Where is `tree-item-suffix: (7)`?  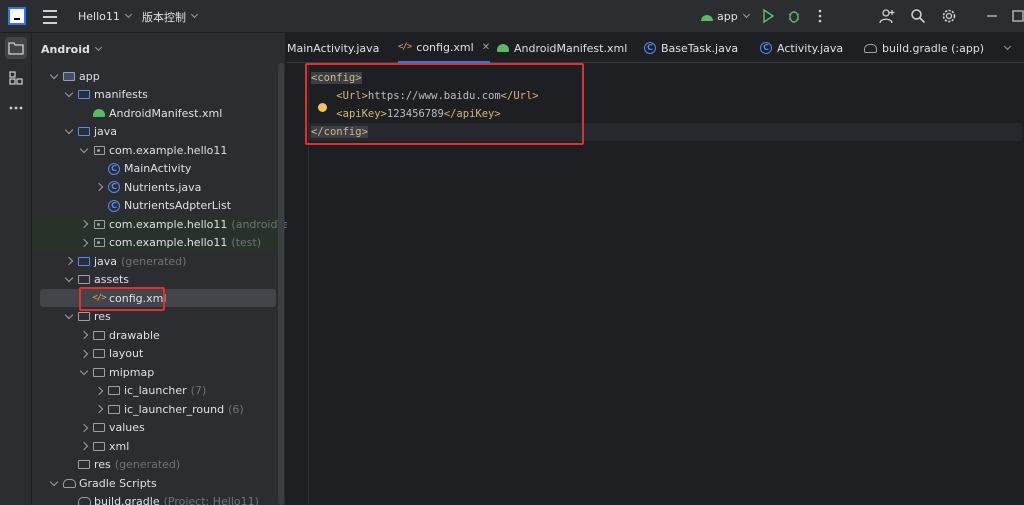
tree-item-suffix: (7) is located at coordinates (198, 390).